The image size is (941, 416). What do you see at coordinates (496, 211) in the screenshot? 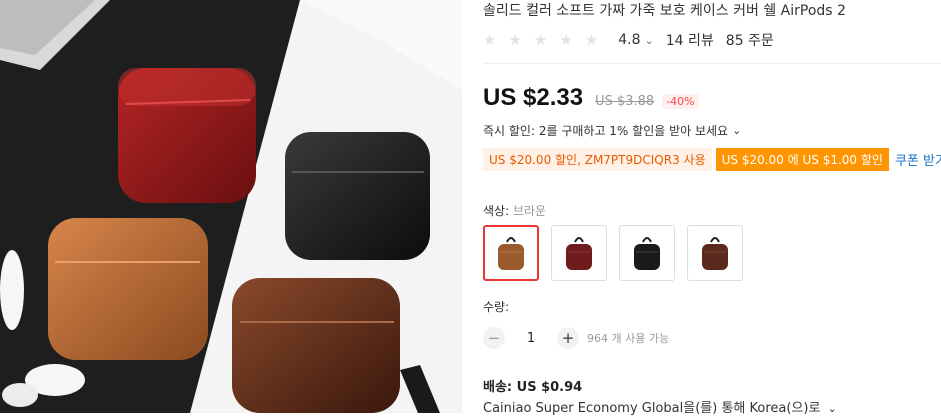
I see `color-label-text: 색상:` at bounding box center [496, 211].